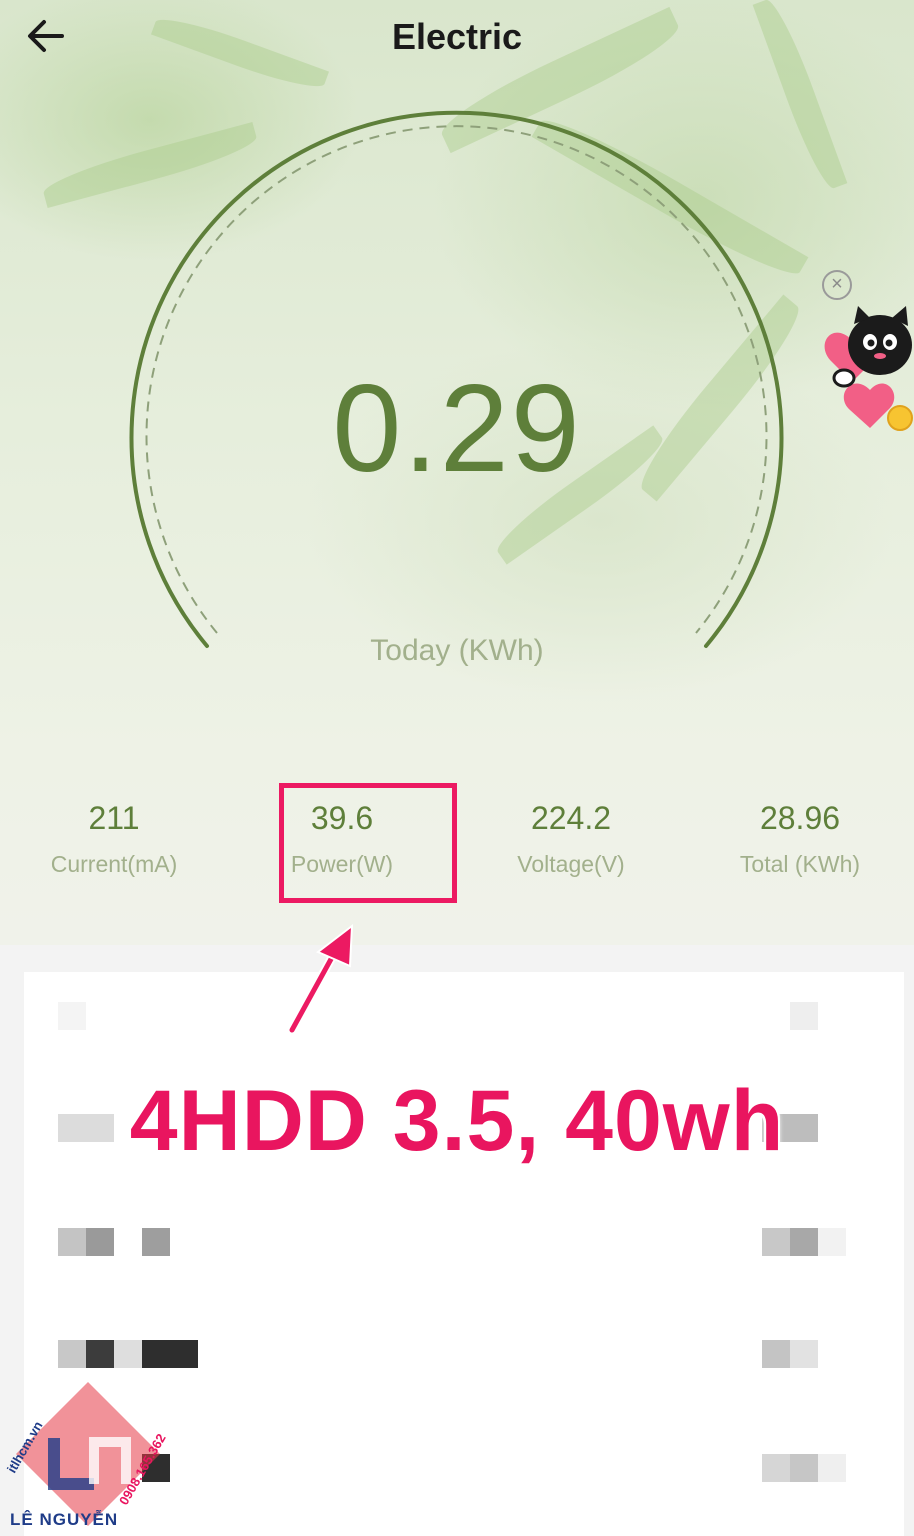 Image resolution: width=914 pixels, height=1536 pixels. Describe the element at coordinates (457, 36) in the screenshot. I see `page-title: Electric` at that location.